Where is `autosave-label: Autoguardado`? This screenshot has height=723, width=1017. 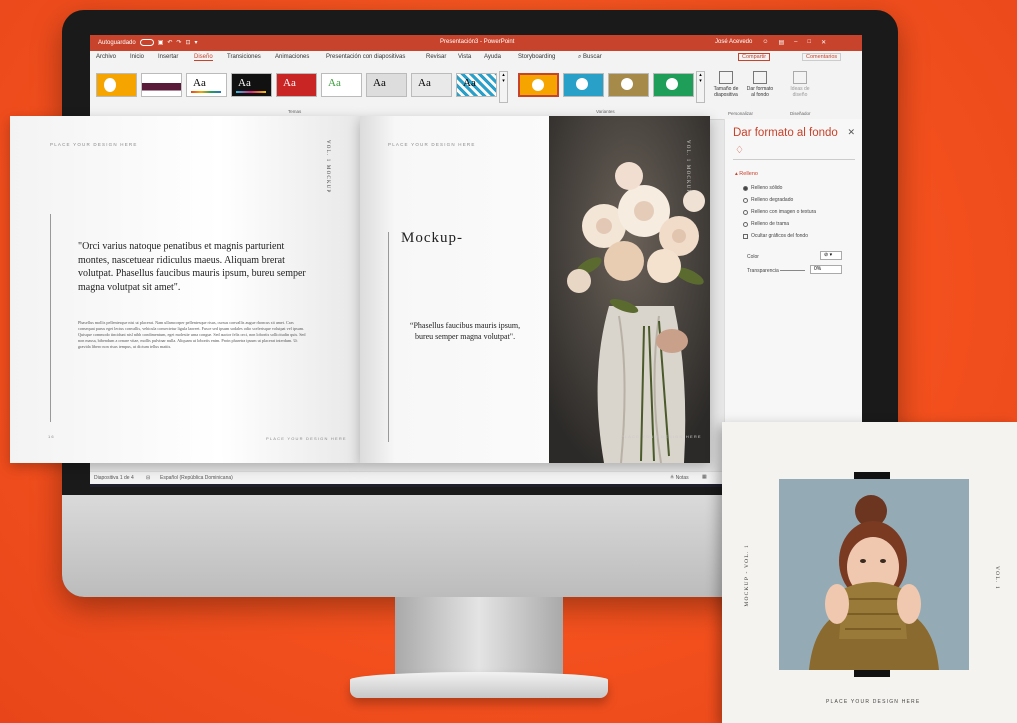 autosave-label: Autoguardado is located at coordinates (117, 42).